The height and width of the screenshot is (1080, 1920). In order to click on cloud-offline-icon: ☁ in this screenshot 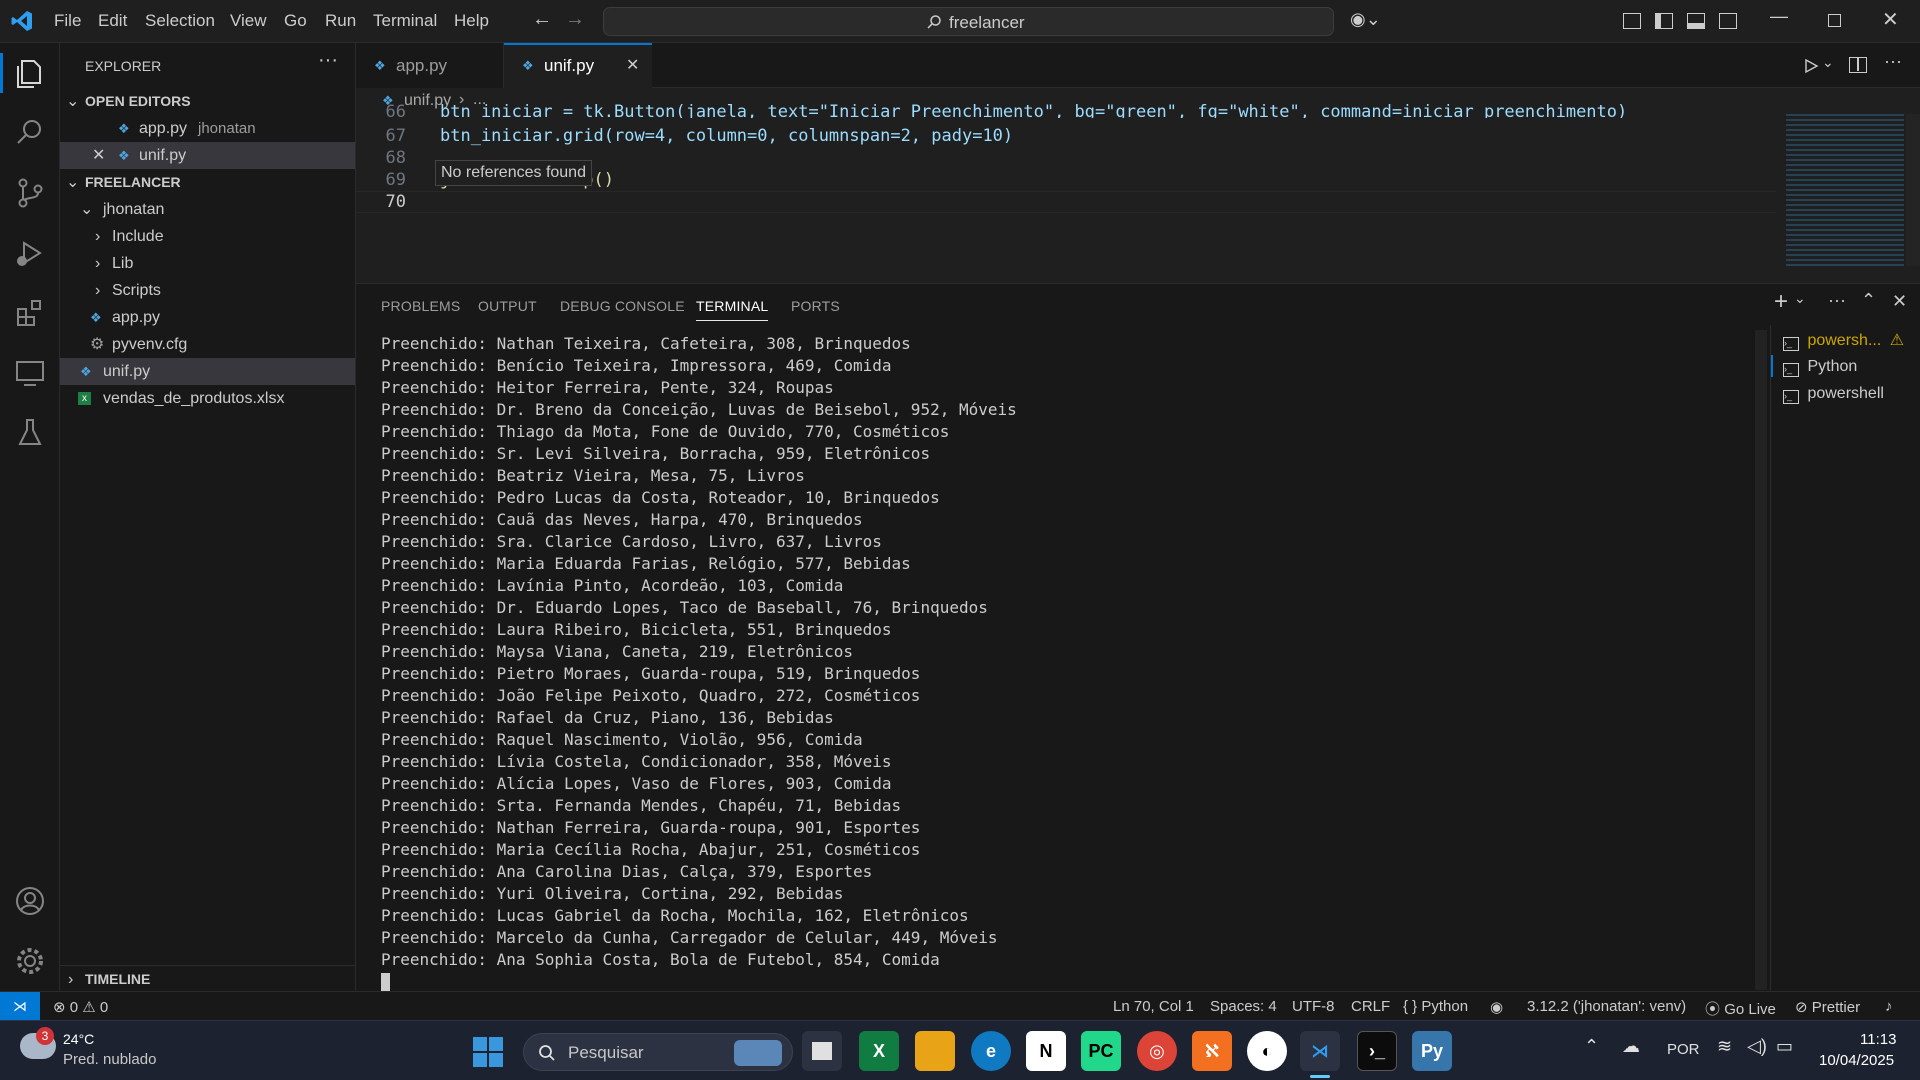, I will do `click(1631, 1046)`.